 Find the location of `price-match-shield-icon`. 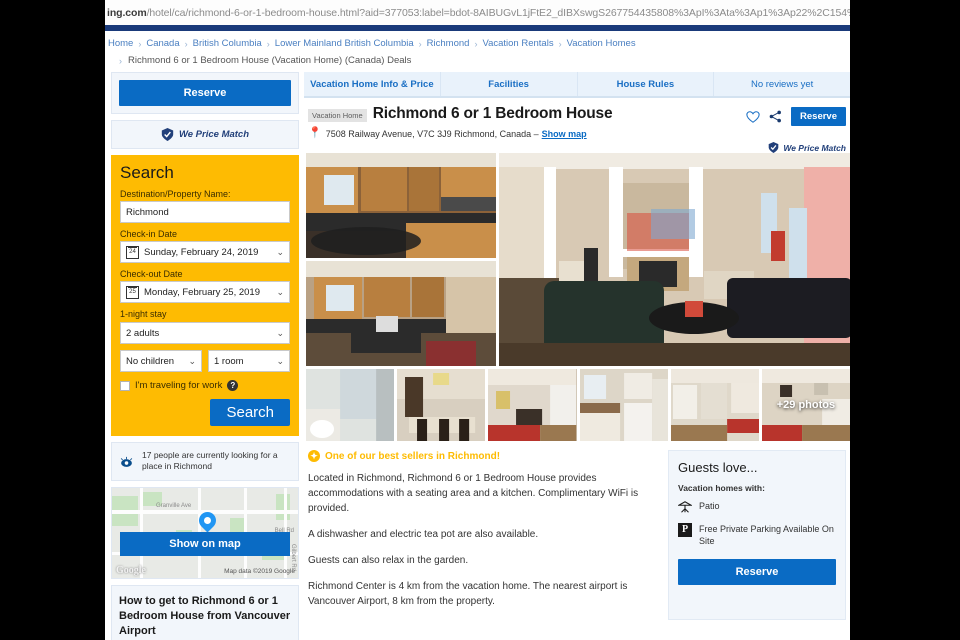

price-match-shield-icon is located at coordinates (167, 134).